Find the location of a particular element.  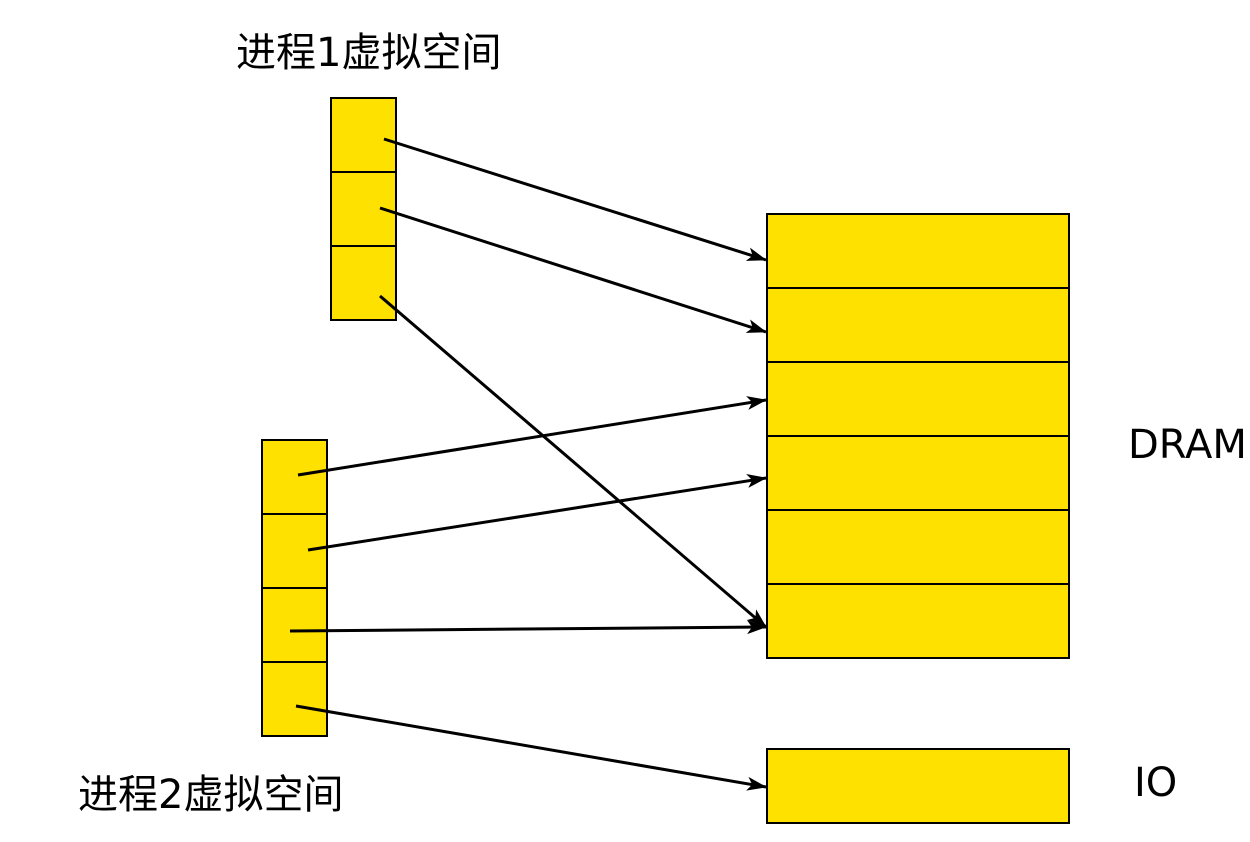

io-label: IO is located at coordinates (1156, 783).